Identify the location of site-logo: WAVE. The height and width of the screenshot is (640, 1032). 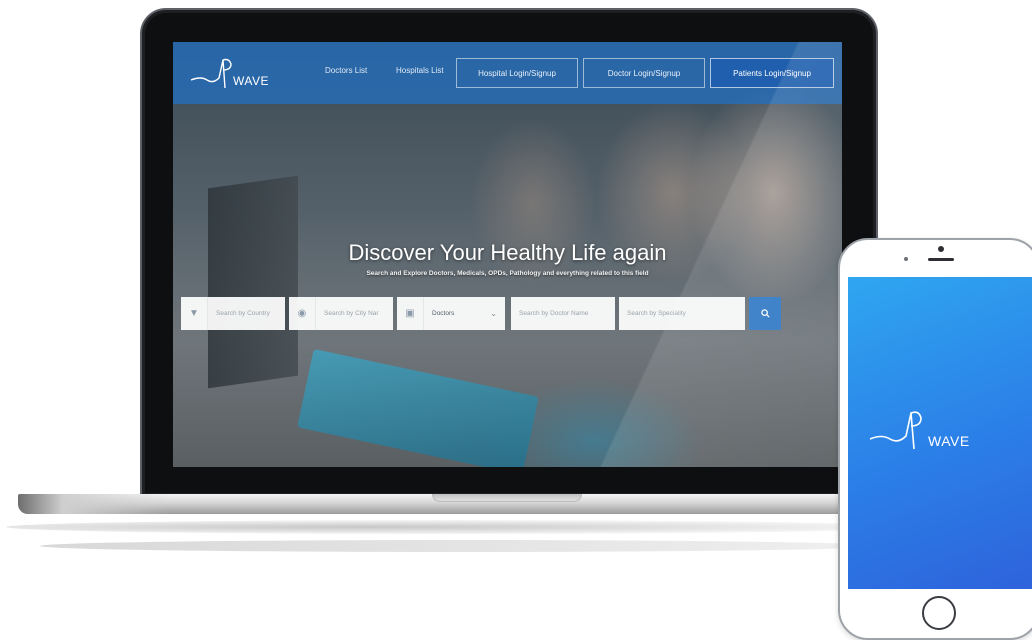
(239, 74).